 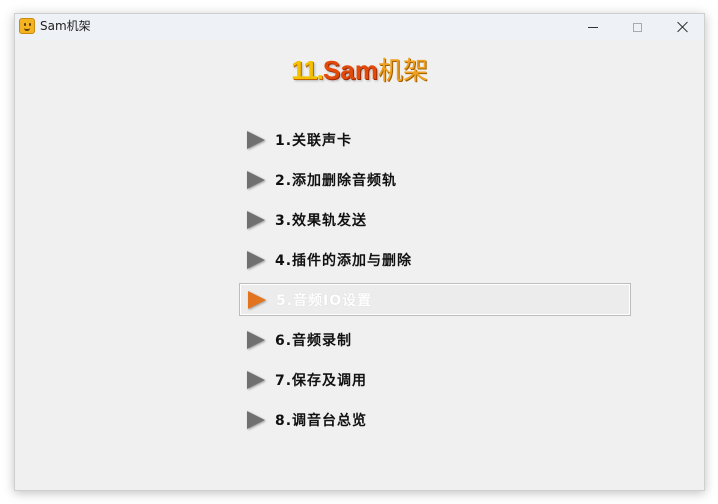 What do you see at coordinates (314, 340) in the screenshot?
I see `menu-item-label: 6.音频录制` at bounding box center [314, 340].